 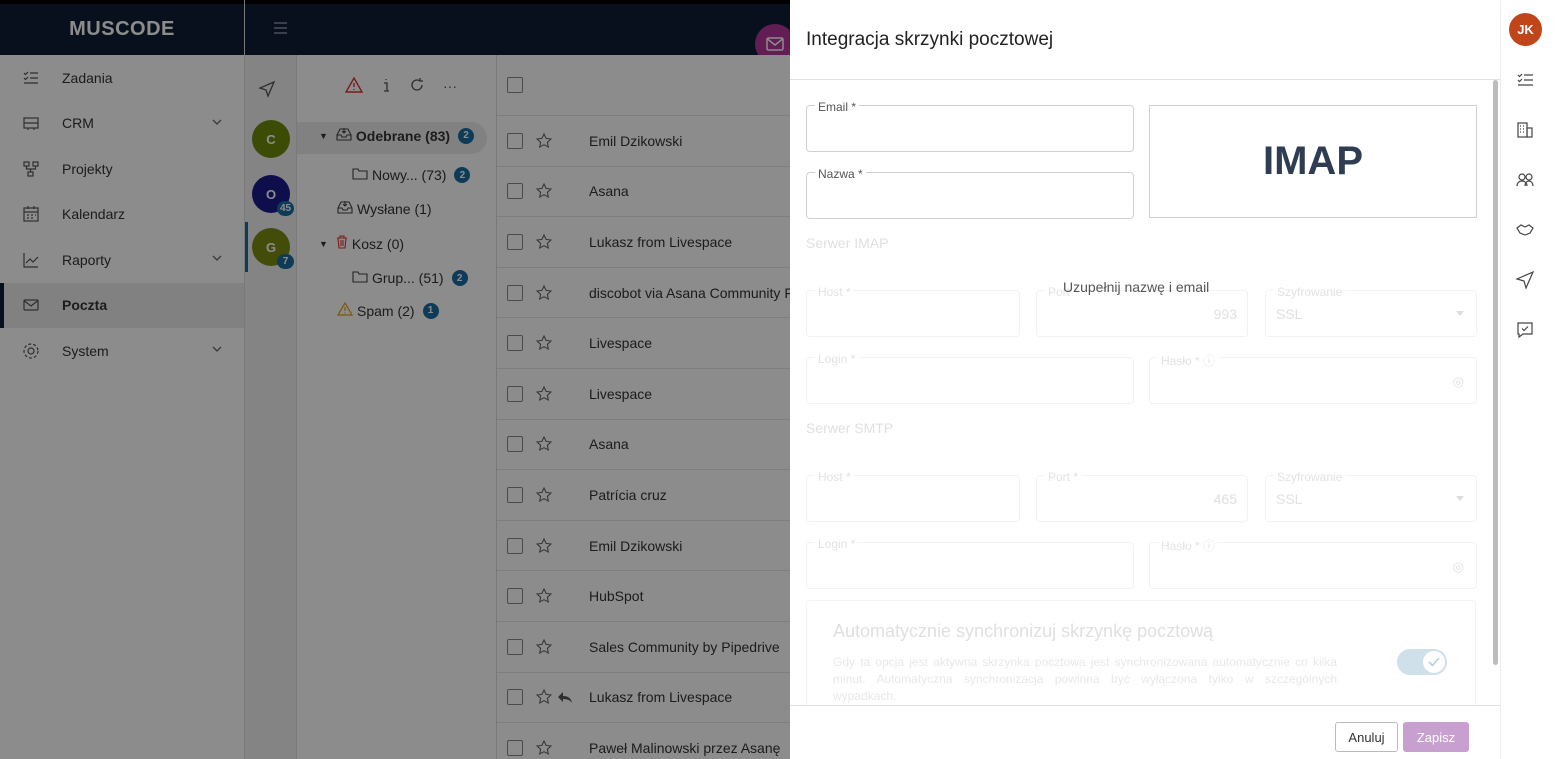 What do you see at coordinates (1495, 372) in the screenshot?
I see `panel-scrollbar` at bounding box center [1495, 372].